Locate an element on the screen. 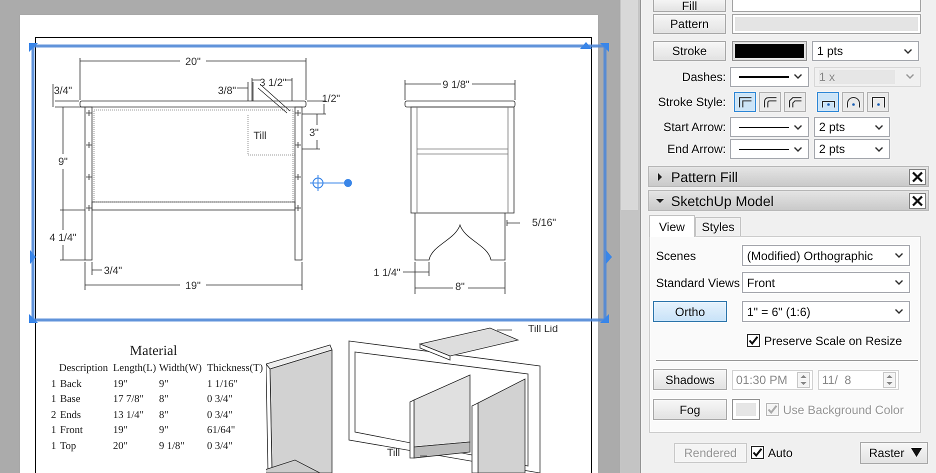  column-header: Length(L) is located at coordinates (135, 369).